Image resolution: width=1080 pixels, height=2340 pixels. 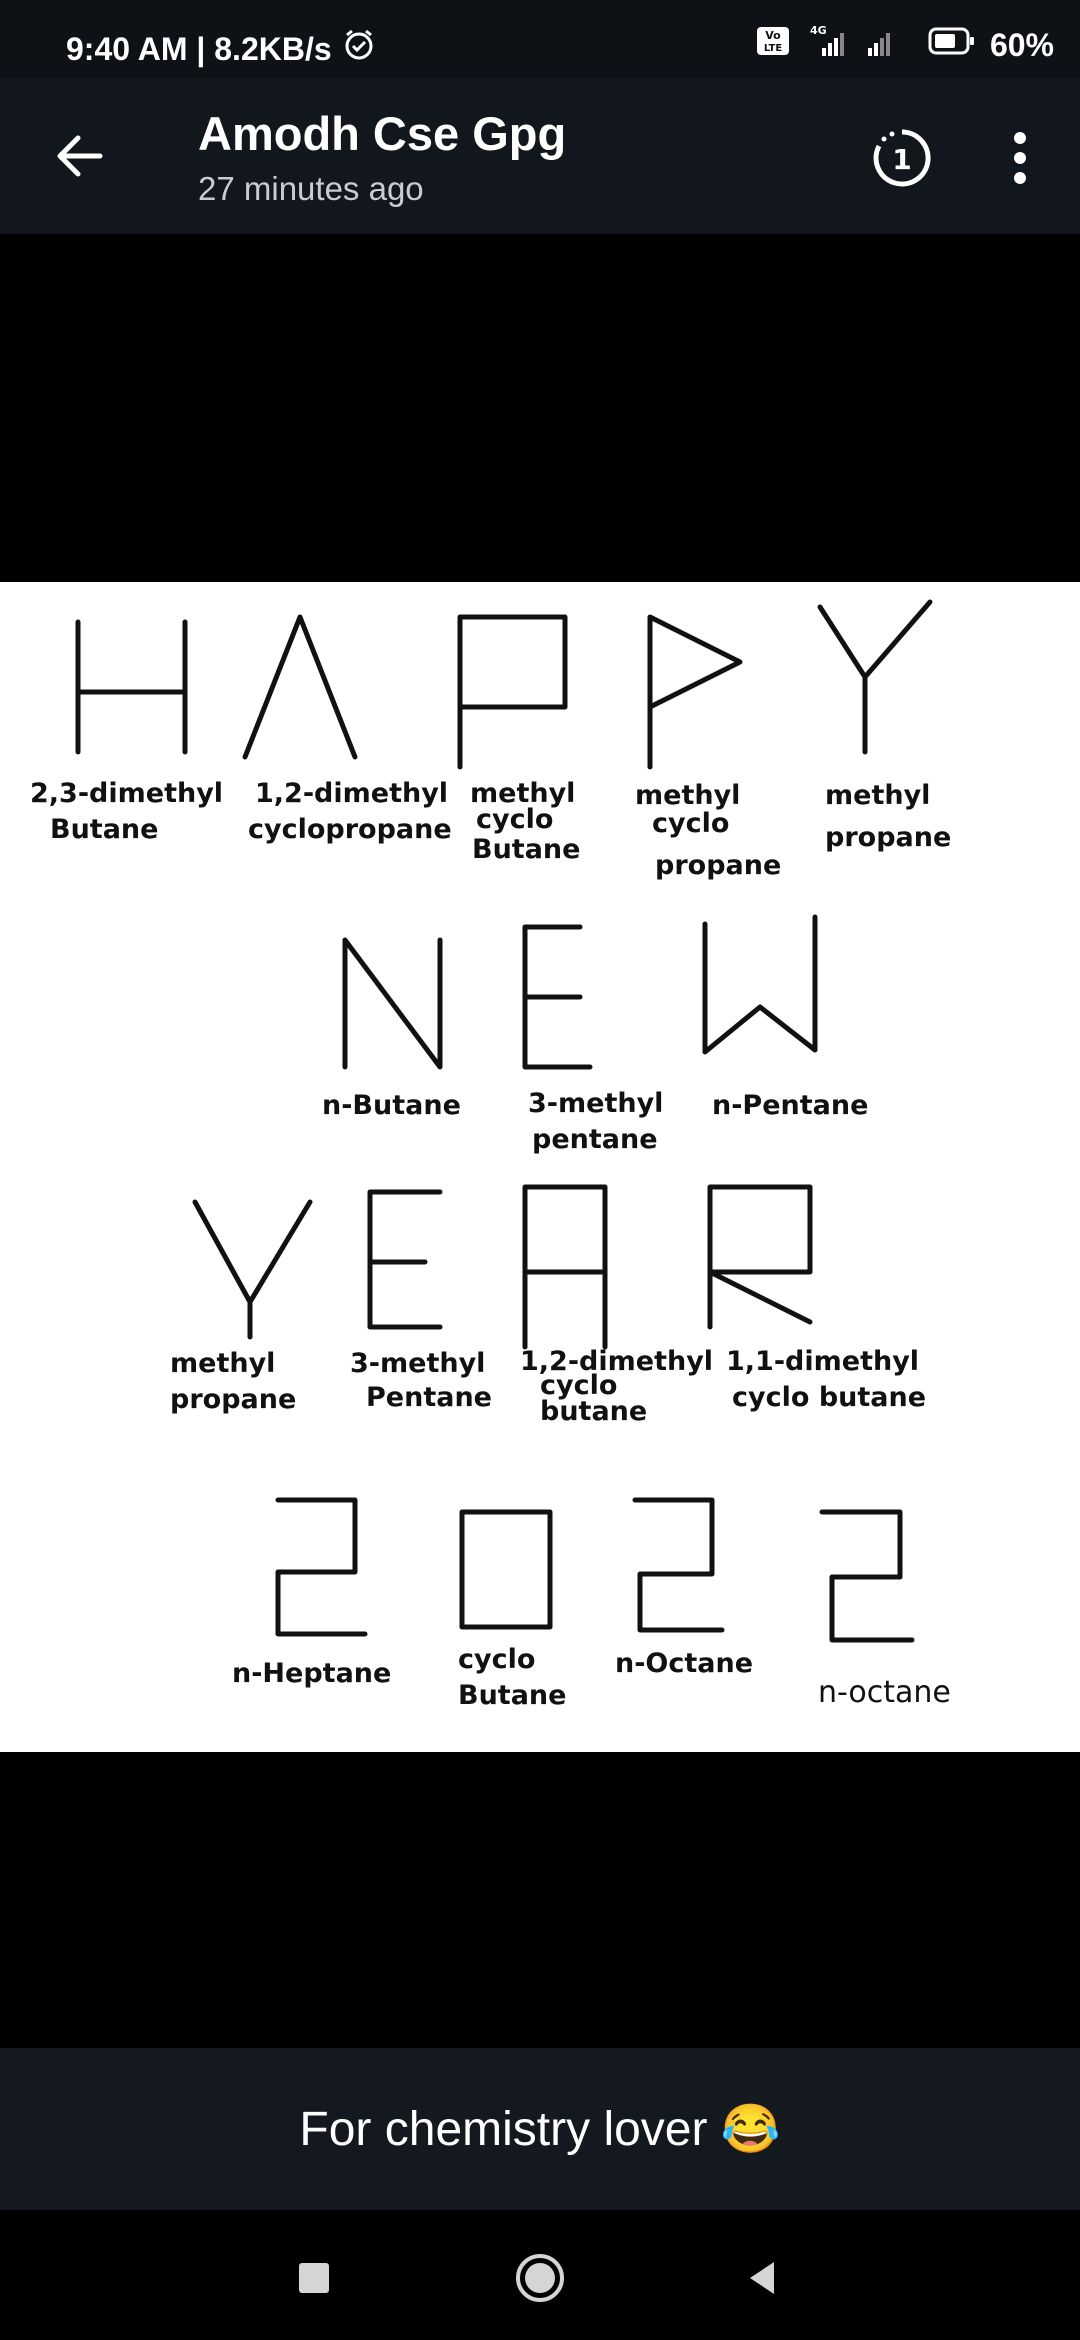 What do you see at coordinates (126, 793) in the screenshot?
I see `label-h-line1: 2,3-dimethyl` at bounding box center [126, 793].